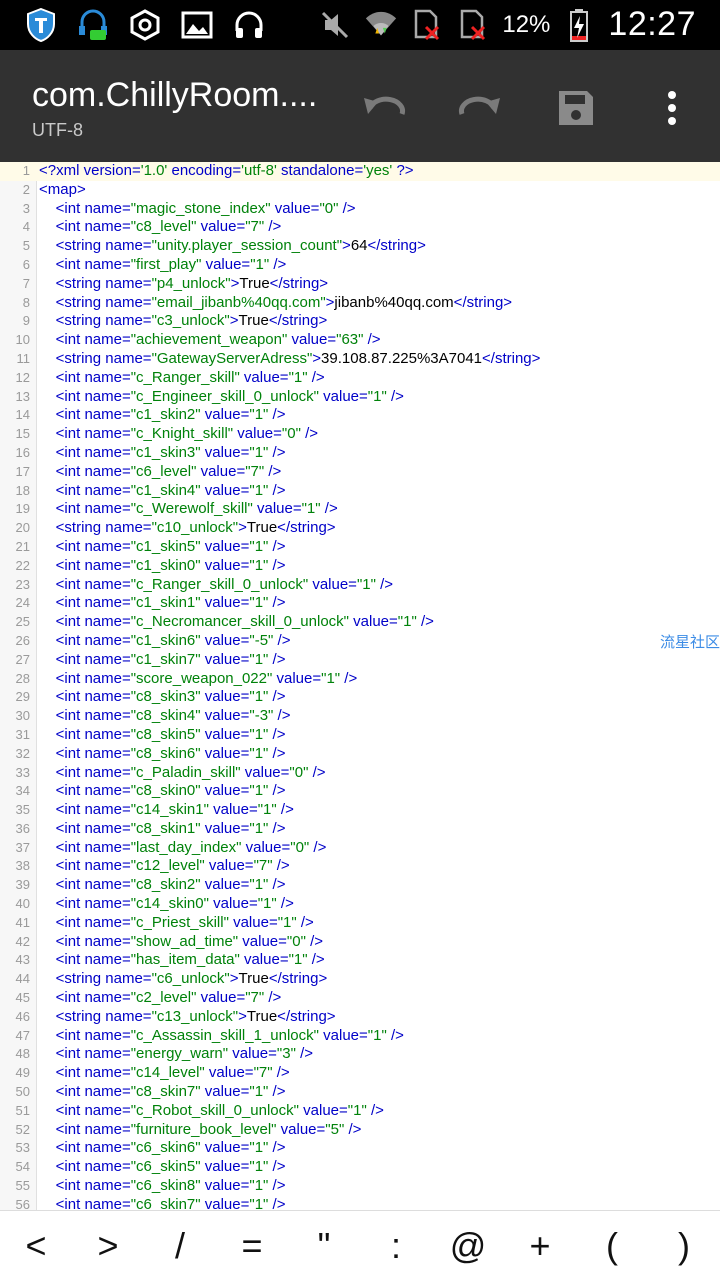 This screenshot has width=720, height=1281. What do you see at coordinates (22, 452) in the screenshot?
I see `line-number: 16` at bounding box center [22, 452].